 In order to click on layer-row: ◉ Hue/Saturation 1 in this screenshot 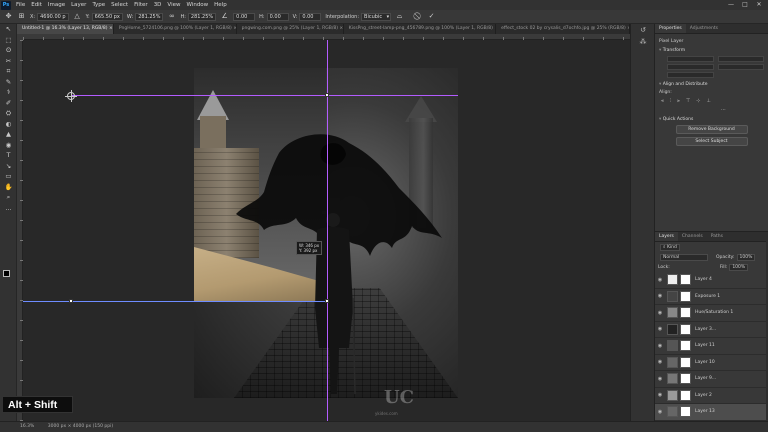, I will do `click(711, 313)`.